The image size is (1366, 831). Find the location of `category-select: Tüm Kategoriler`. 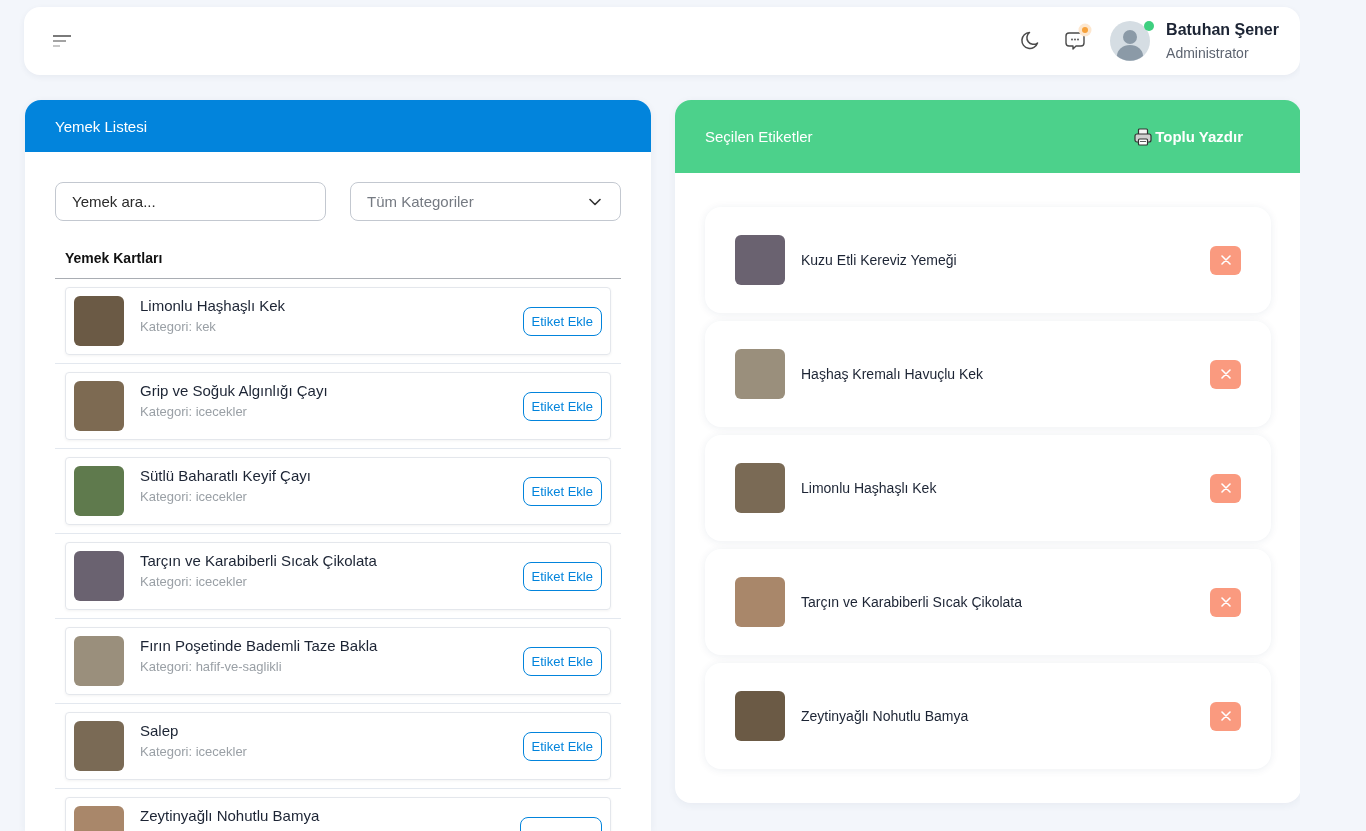

category-select: Tüm Kategoriler is located at coordinates (485, 201).